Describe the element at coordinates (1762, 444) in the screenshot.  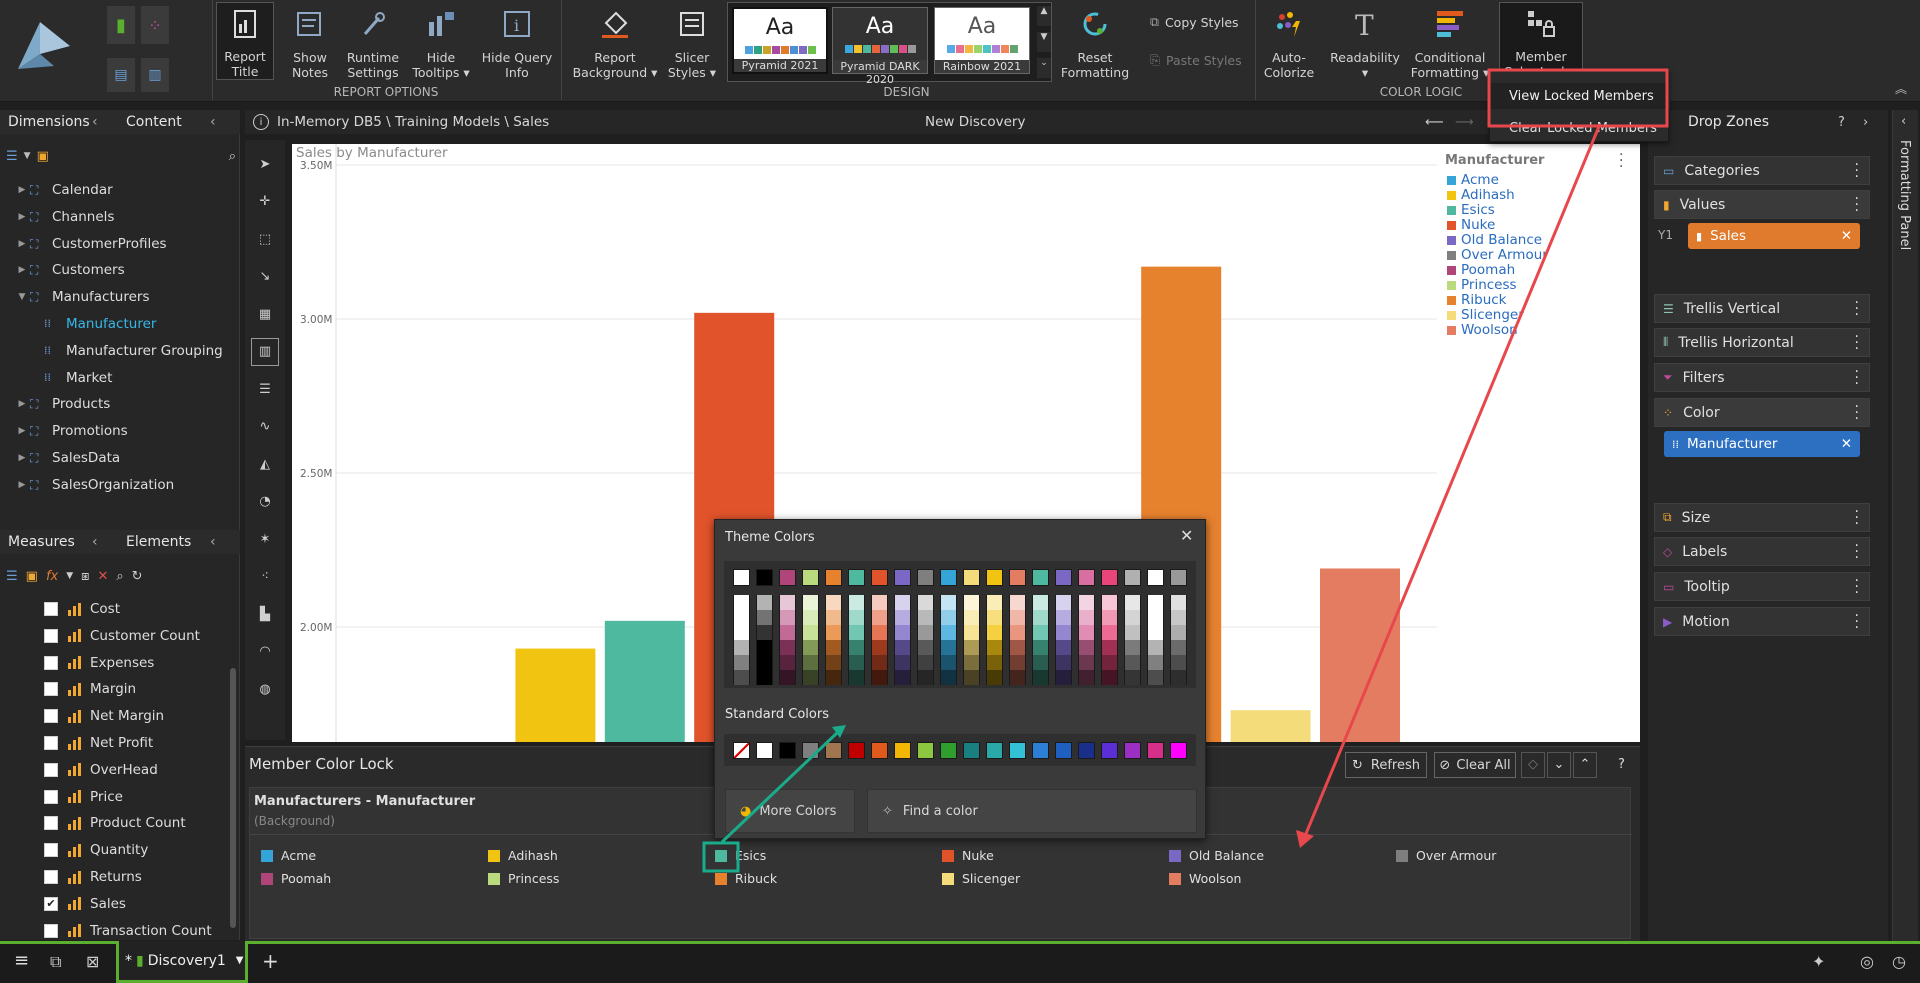
I see `manufacturer-color-chip: ⁞⁞ Manufacturer ✕` at that location.